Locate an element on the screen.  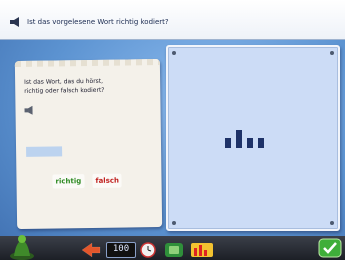
score-counter: 100 is located at coordinates (121, 250).